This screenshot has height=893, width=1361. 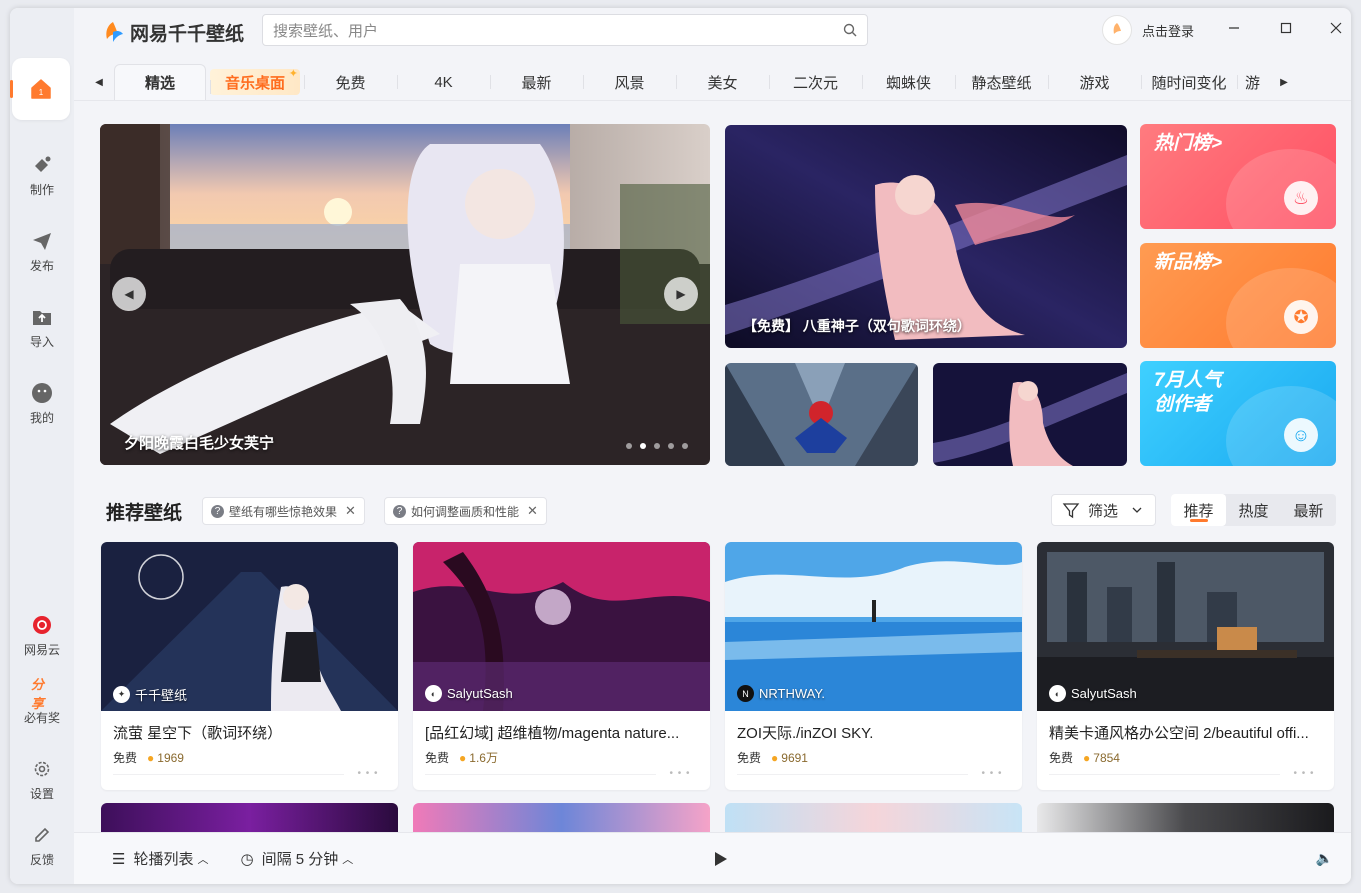 I want to click on hero-next-button: ▶, so click(x=681, y=294).